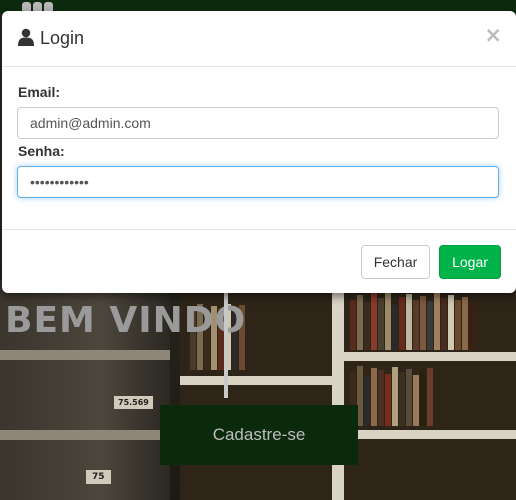 This screenshot has width=516, height=500. What do you see at coordinates (259, 435) in the screenshot?
I see `register-button: Cadastre-se` at bounding box center [259, 435].